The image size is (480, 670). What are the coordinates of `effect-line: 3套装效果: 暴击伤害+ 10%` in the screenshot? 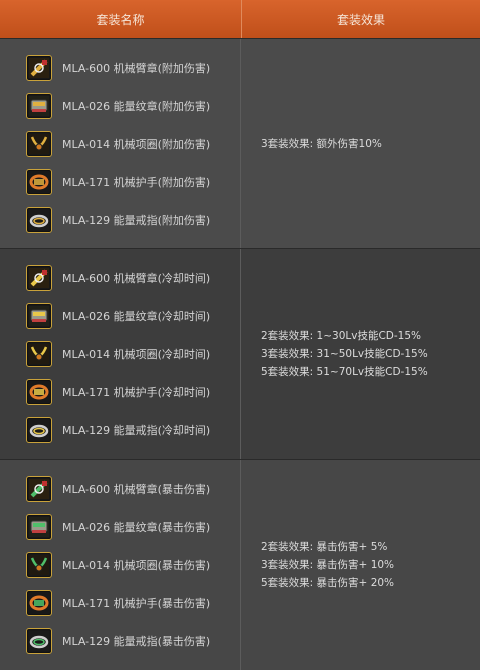 It's located at (328, 565).